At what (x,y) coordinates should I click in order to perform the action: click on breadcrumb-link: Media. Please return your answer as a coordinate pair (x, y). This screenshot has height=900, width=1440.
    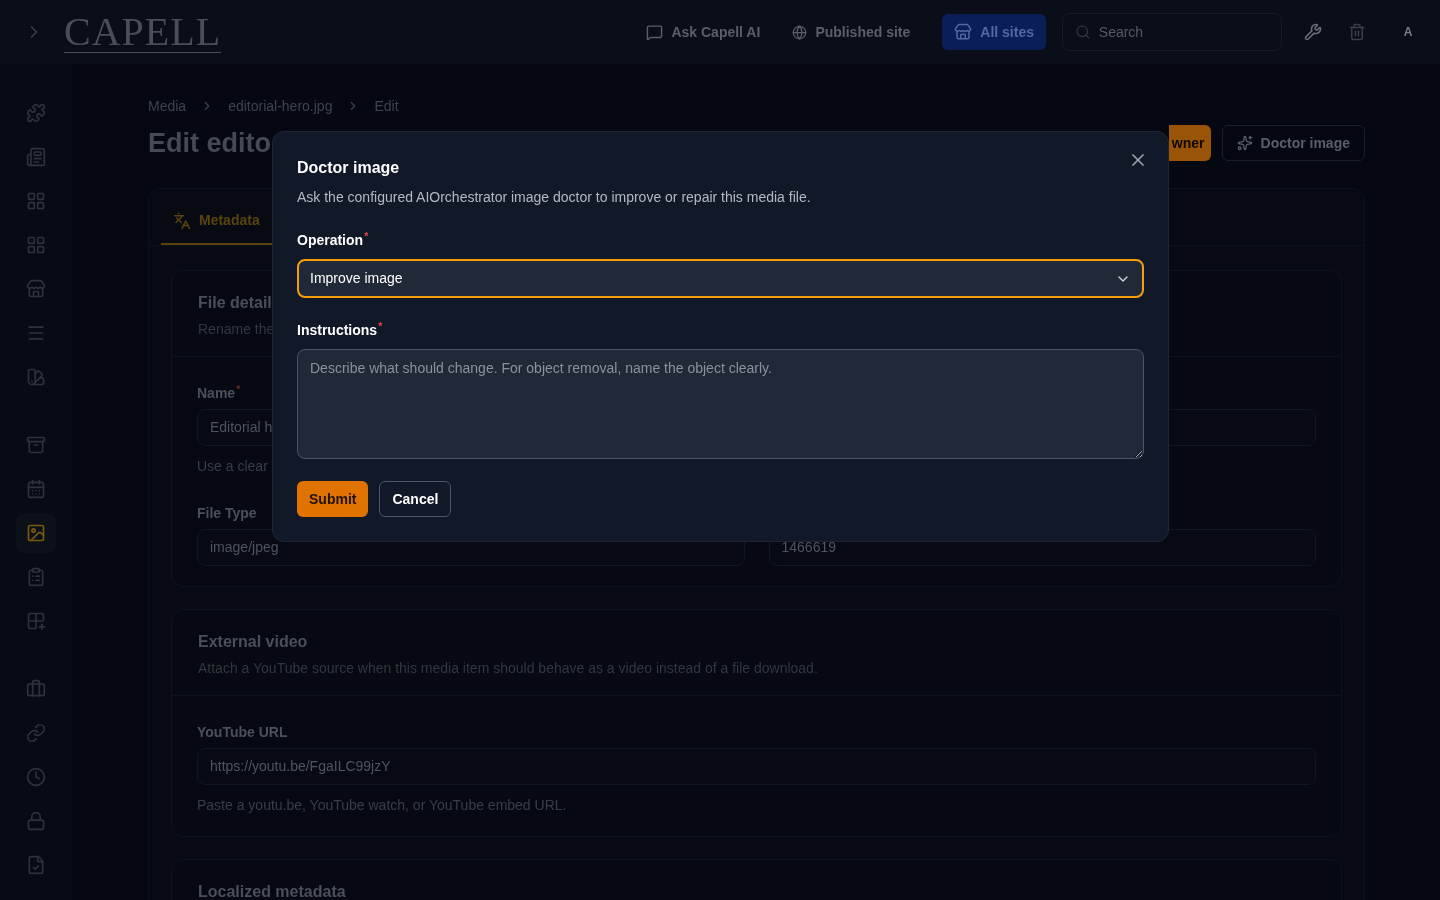
    Looking at the image, I should click on (167, 106).